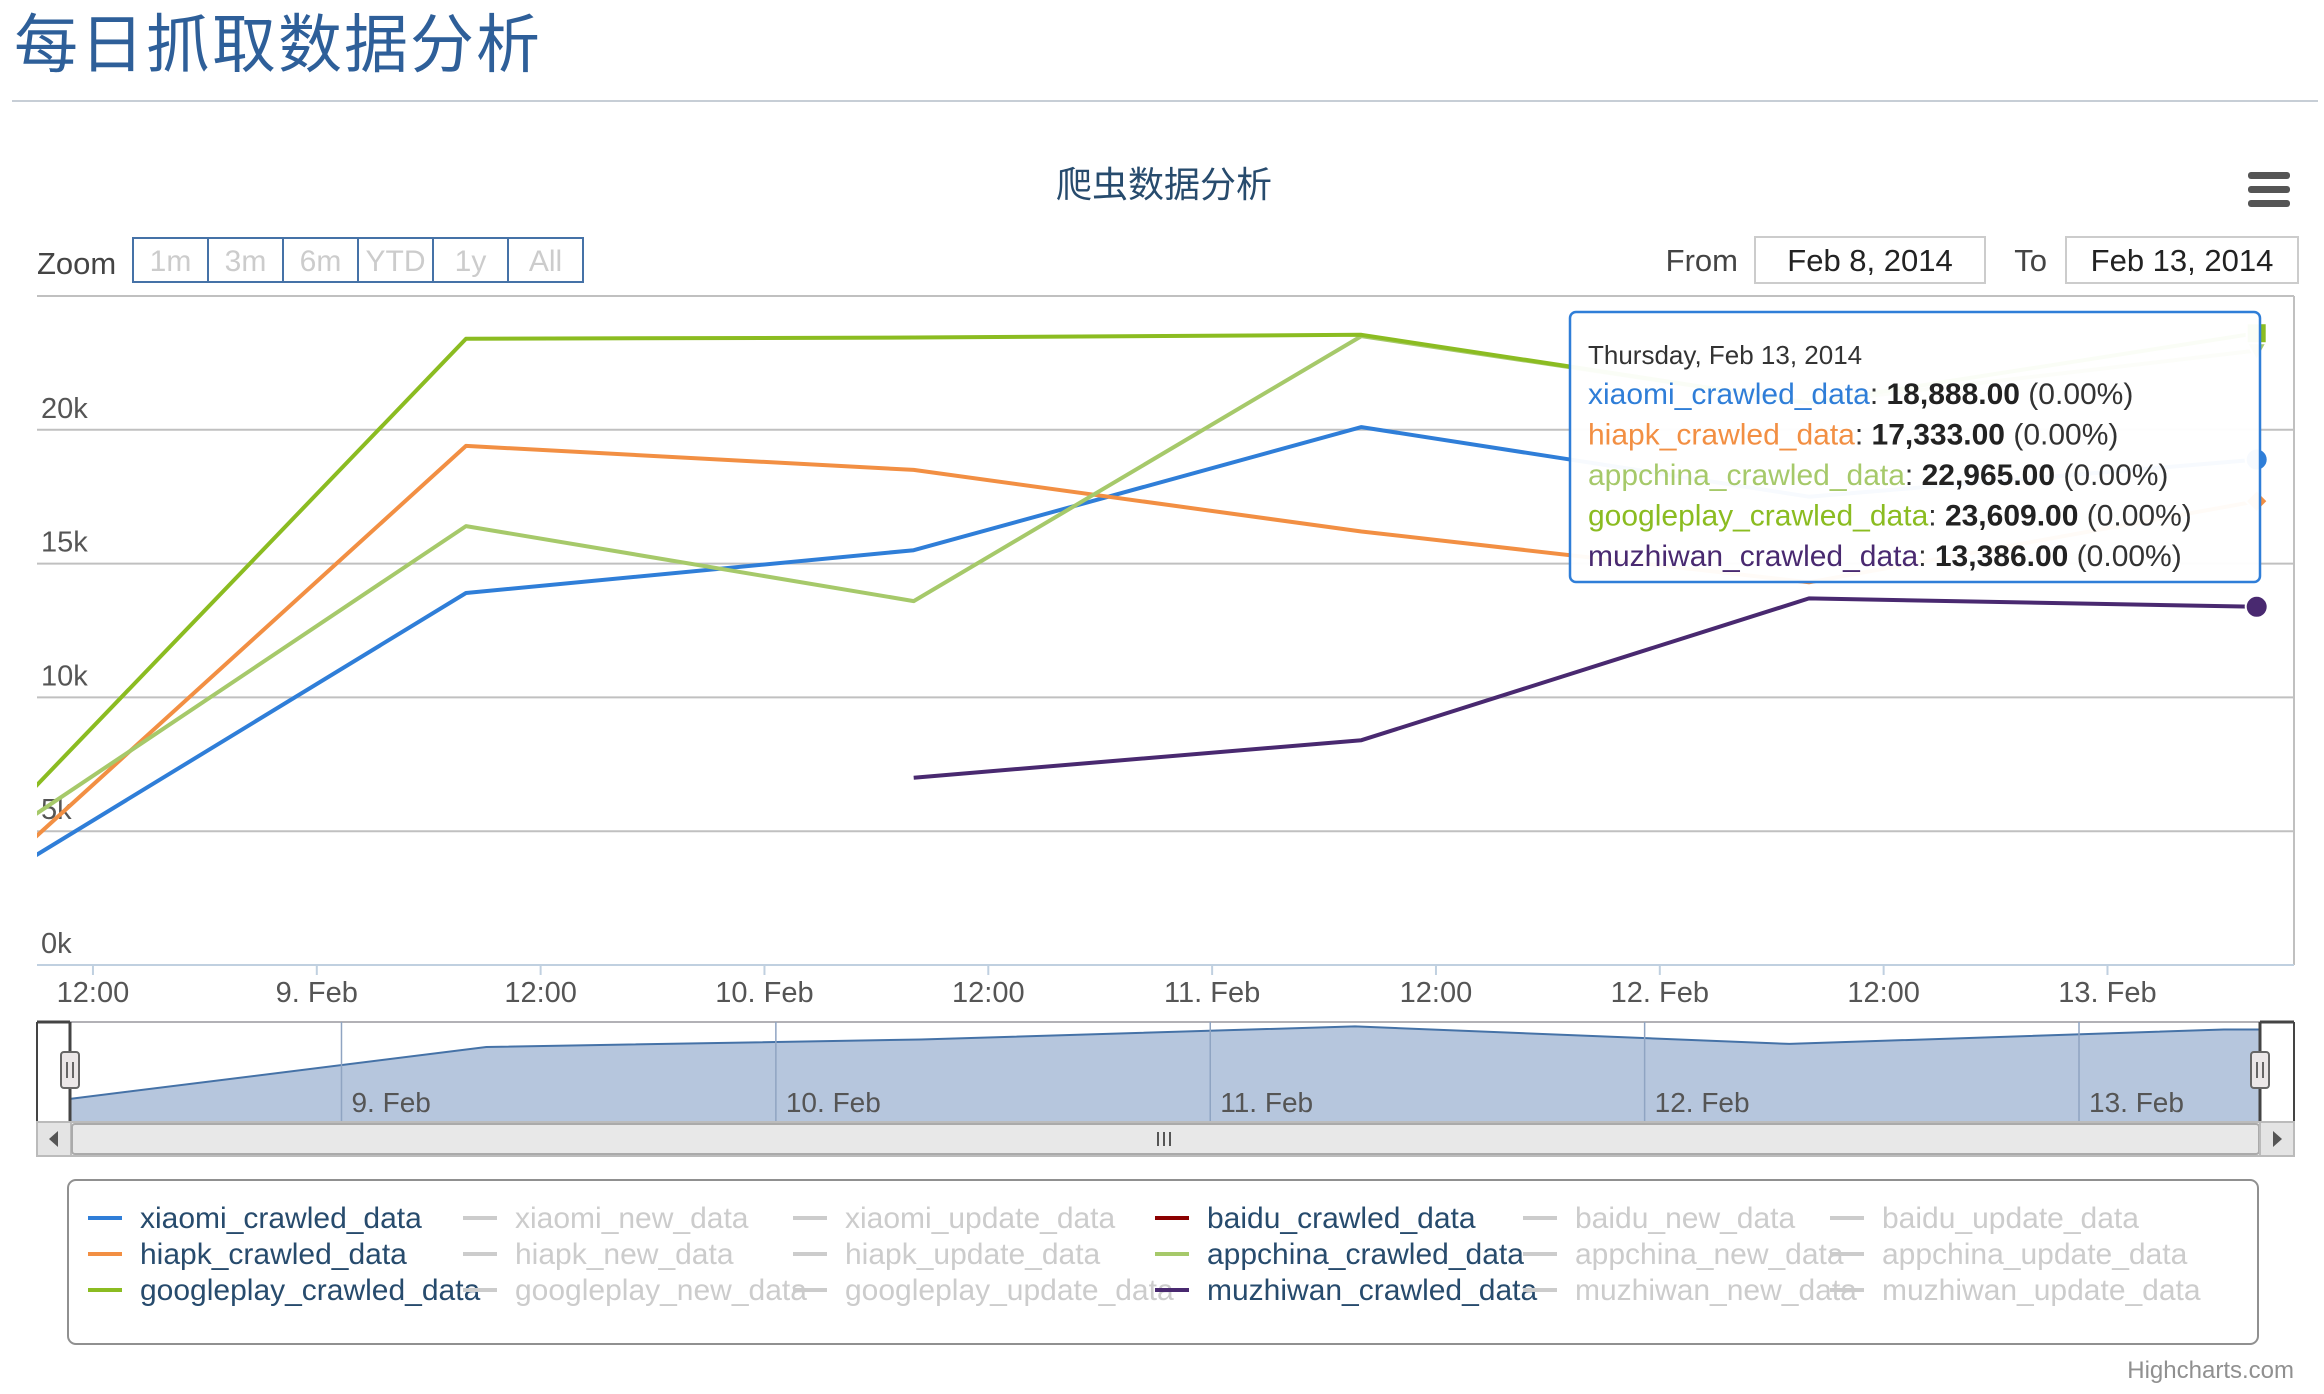 The height and width of the screenshot is (1394, 2324). I want to click on x-tick-label: 10. Feb, so click(764, 993).